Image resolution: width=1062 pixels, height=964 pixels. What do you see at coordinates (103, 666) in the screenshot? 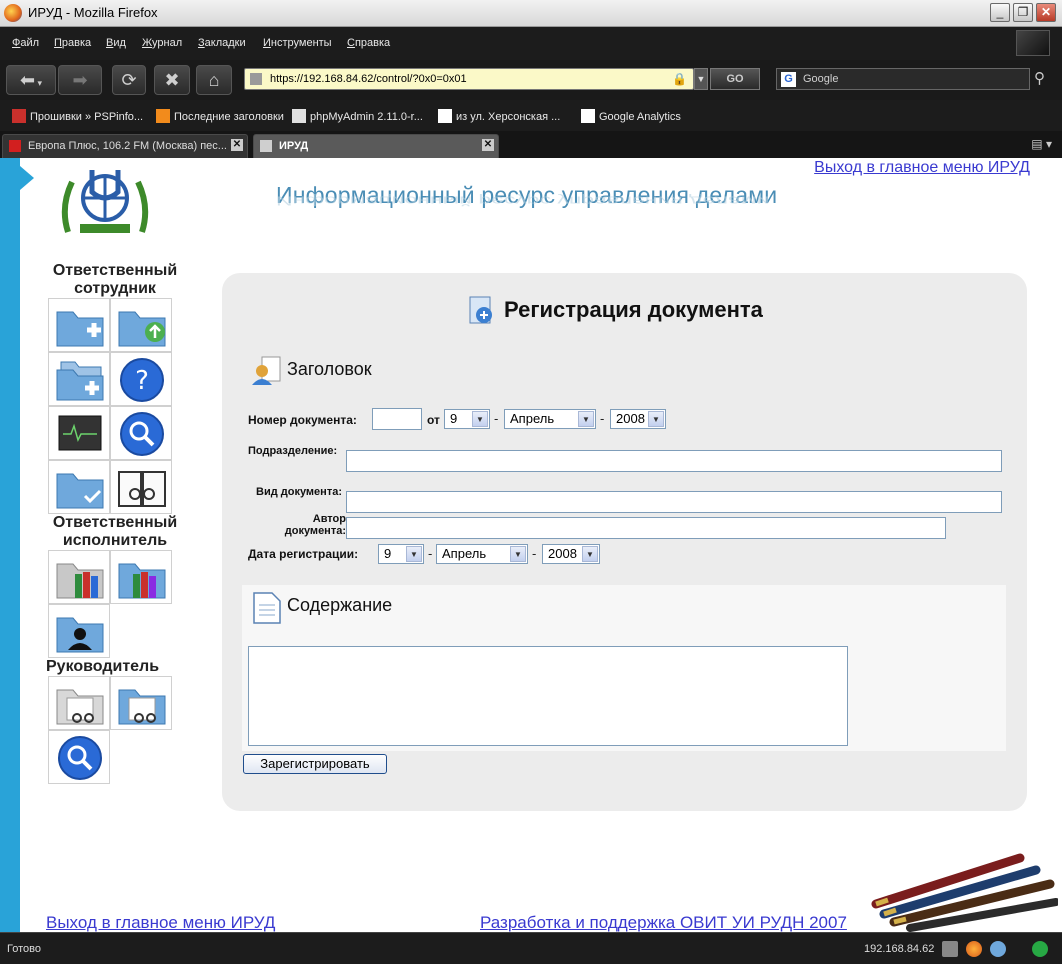
I see `sidebar-heading-manager: Руководитель` at bounding box center [103, 666].